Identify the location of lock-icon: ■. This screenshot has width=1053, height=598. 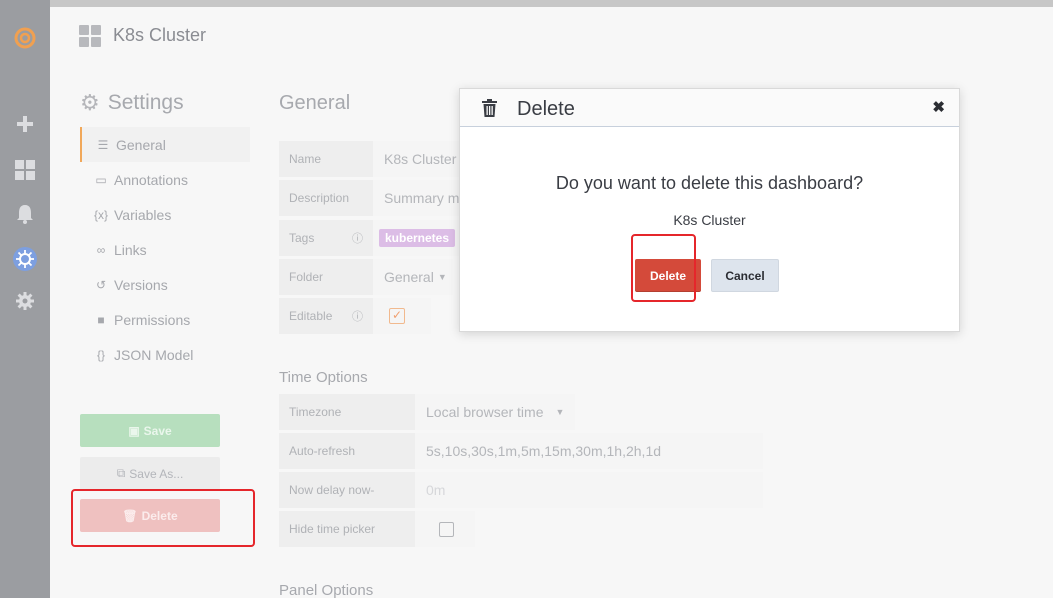
(101, 319).